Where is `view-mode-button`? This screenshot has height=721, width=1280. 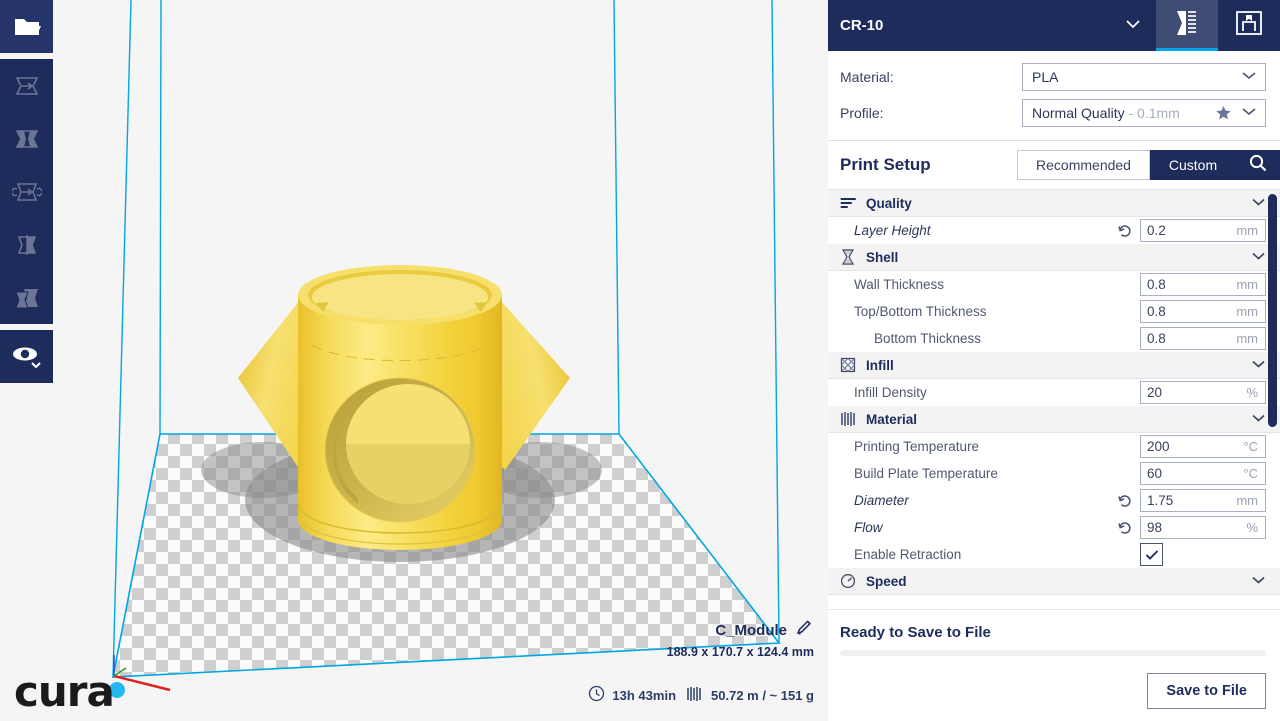 view-mode-button is located at coordinates (26, 356).